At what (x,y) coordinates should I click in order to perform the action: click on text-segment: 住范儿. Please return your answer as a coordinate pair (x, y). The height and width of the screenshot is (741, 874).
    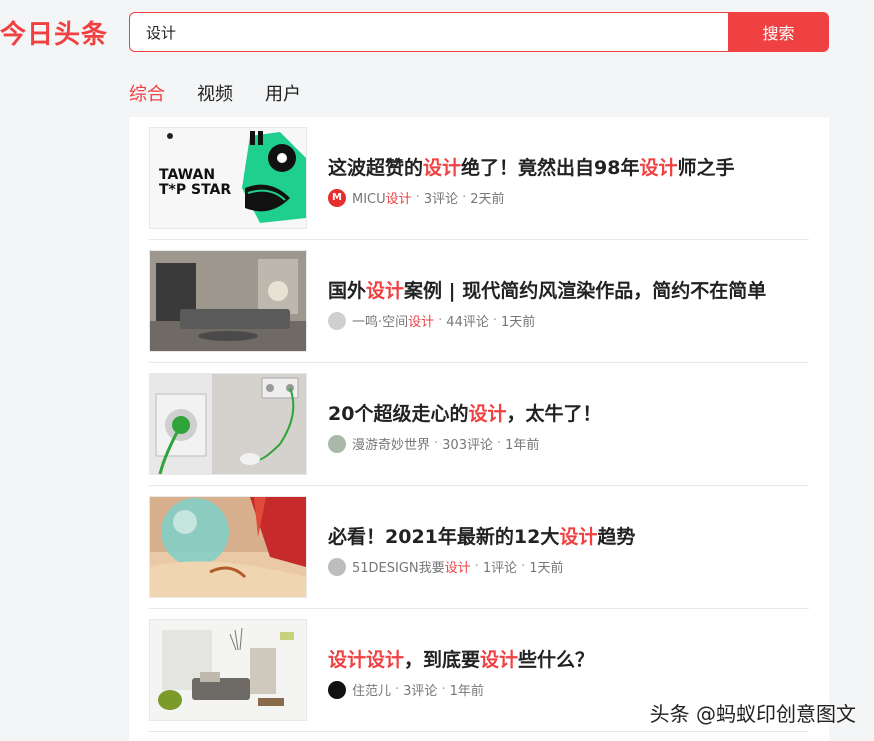
    Looking at the image, I should click on (372, 691).